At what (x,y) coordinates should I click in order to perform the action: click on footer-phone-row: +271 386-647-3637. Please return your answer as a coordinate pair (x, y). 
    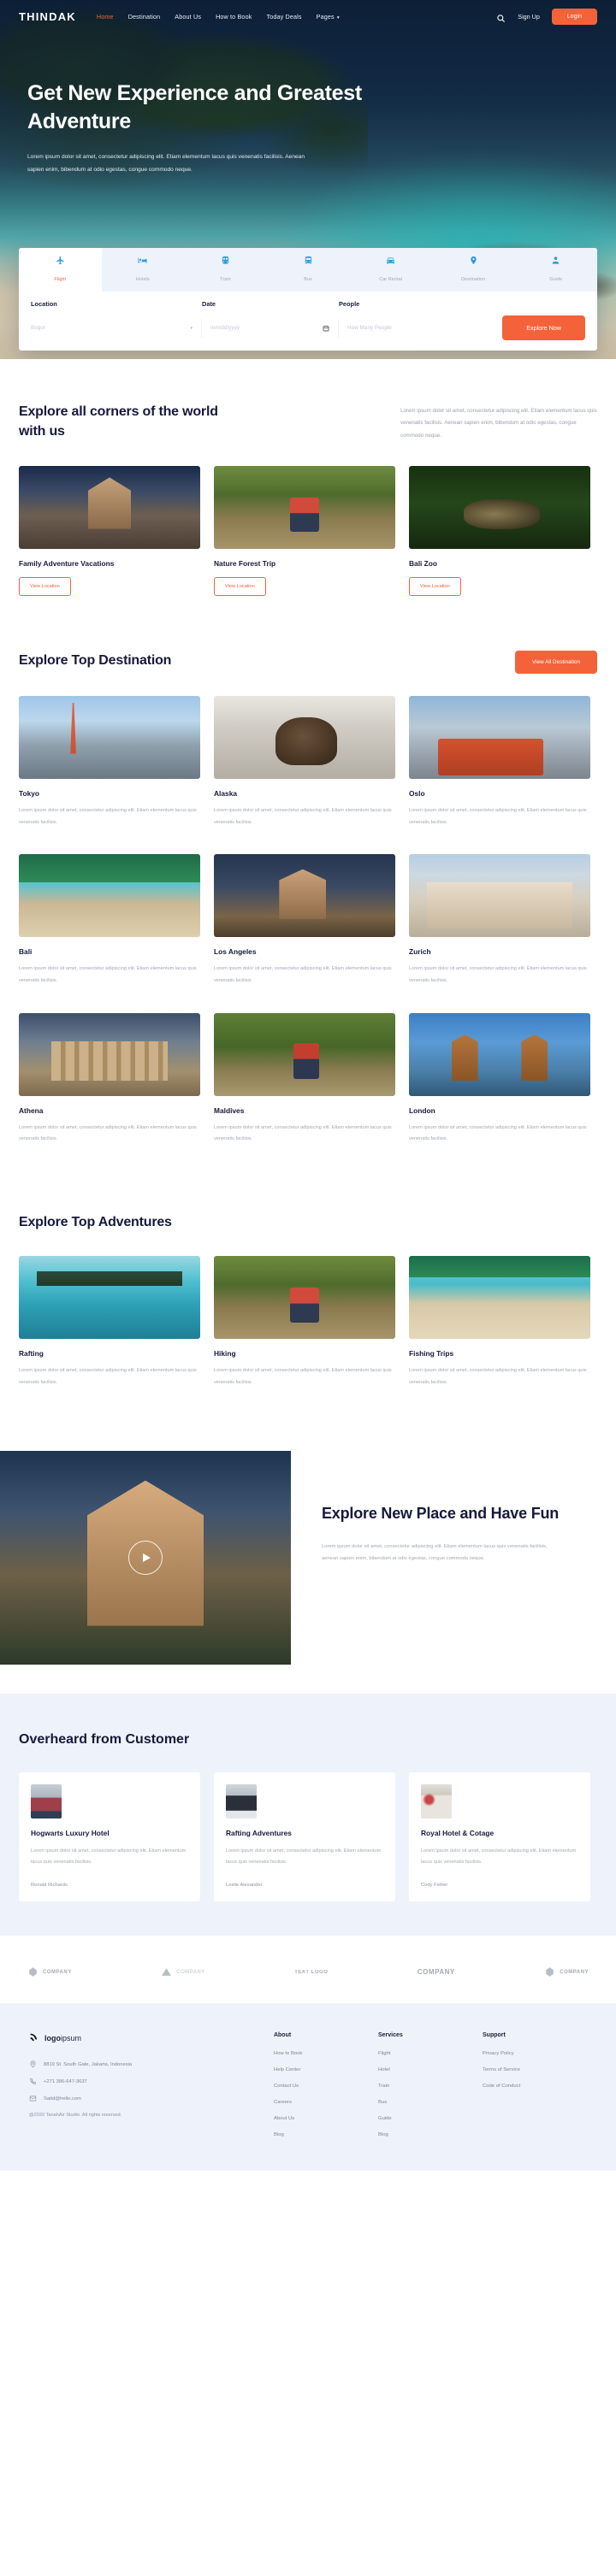
    Looking at the image, I should click on (151, 2081).